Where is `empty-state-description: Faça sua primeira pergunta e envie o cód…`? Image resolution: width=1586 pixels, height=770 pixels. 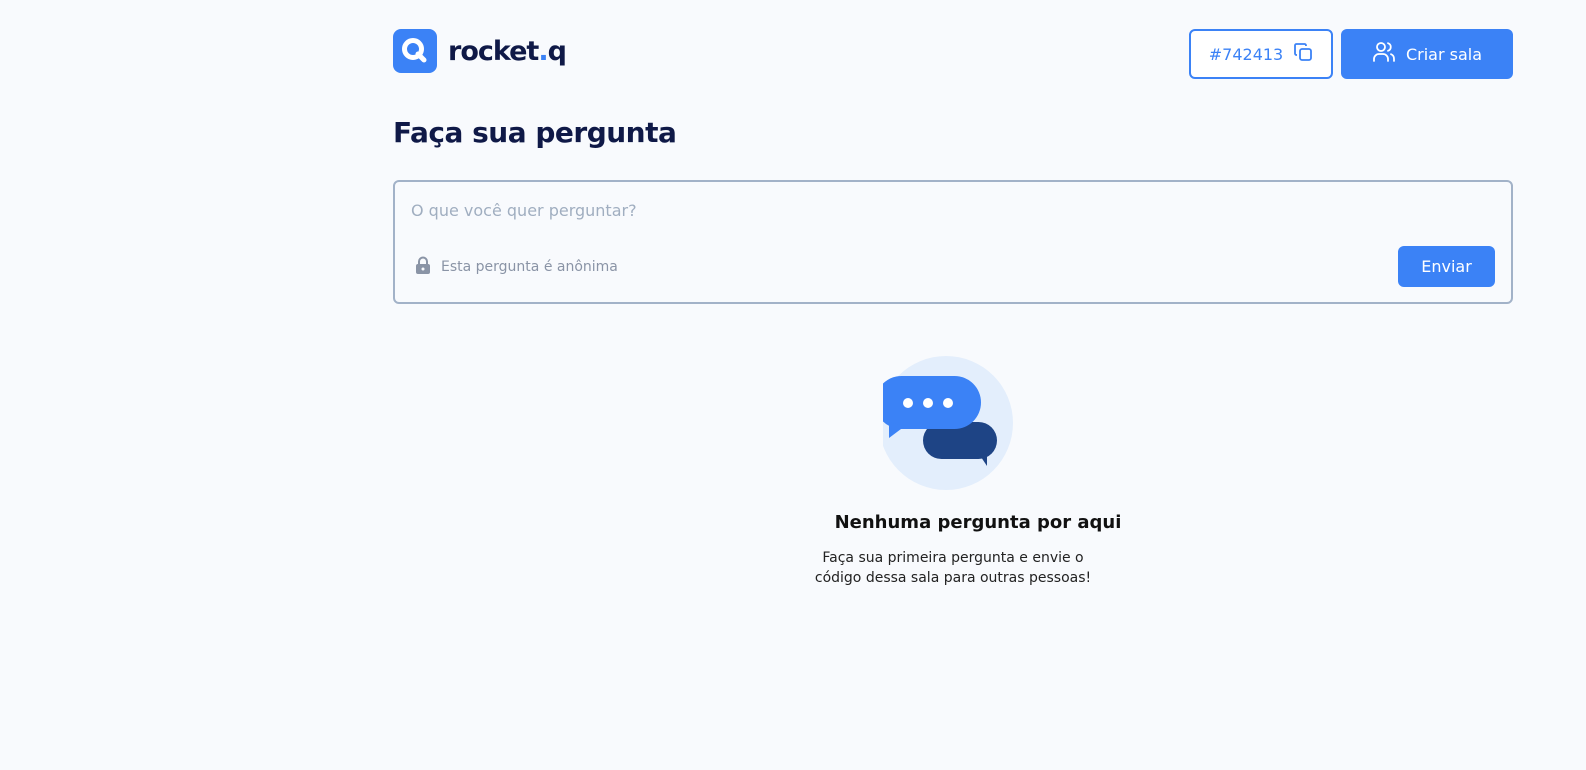 empty-state-description: Faça sua primeira pergunta e envie o cód… is located at coordinates (953, 568).